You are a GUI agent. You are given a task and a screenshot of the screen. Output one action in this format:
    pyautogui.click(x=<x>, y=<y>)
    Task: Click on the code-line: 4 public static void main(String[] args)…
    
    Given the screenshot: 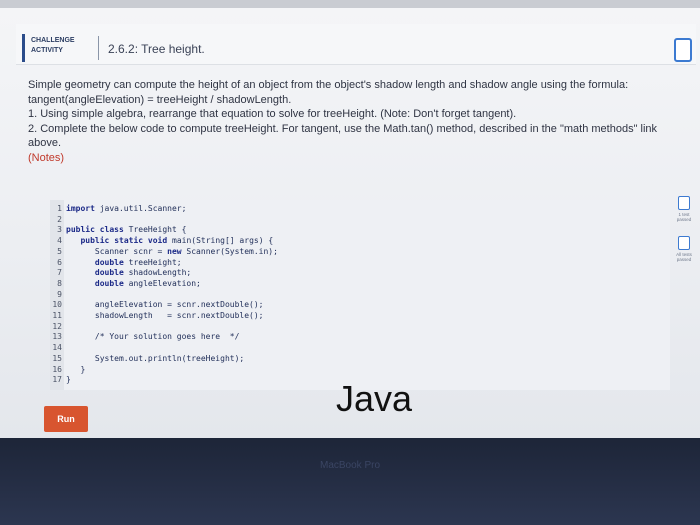 What is the action you would take?
    pyautogui.click(x=360, y=241)
    